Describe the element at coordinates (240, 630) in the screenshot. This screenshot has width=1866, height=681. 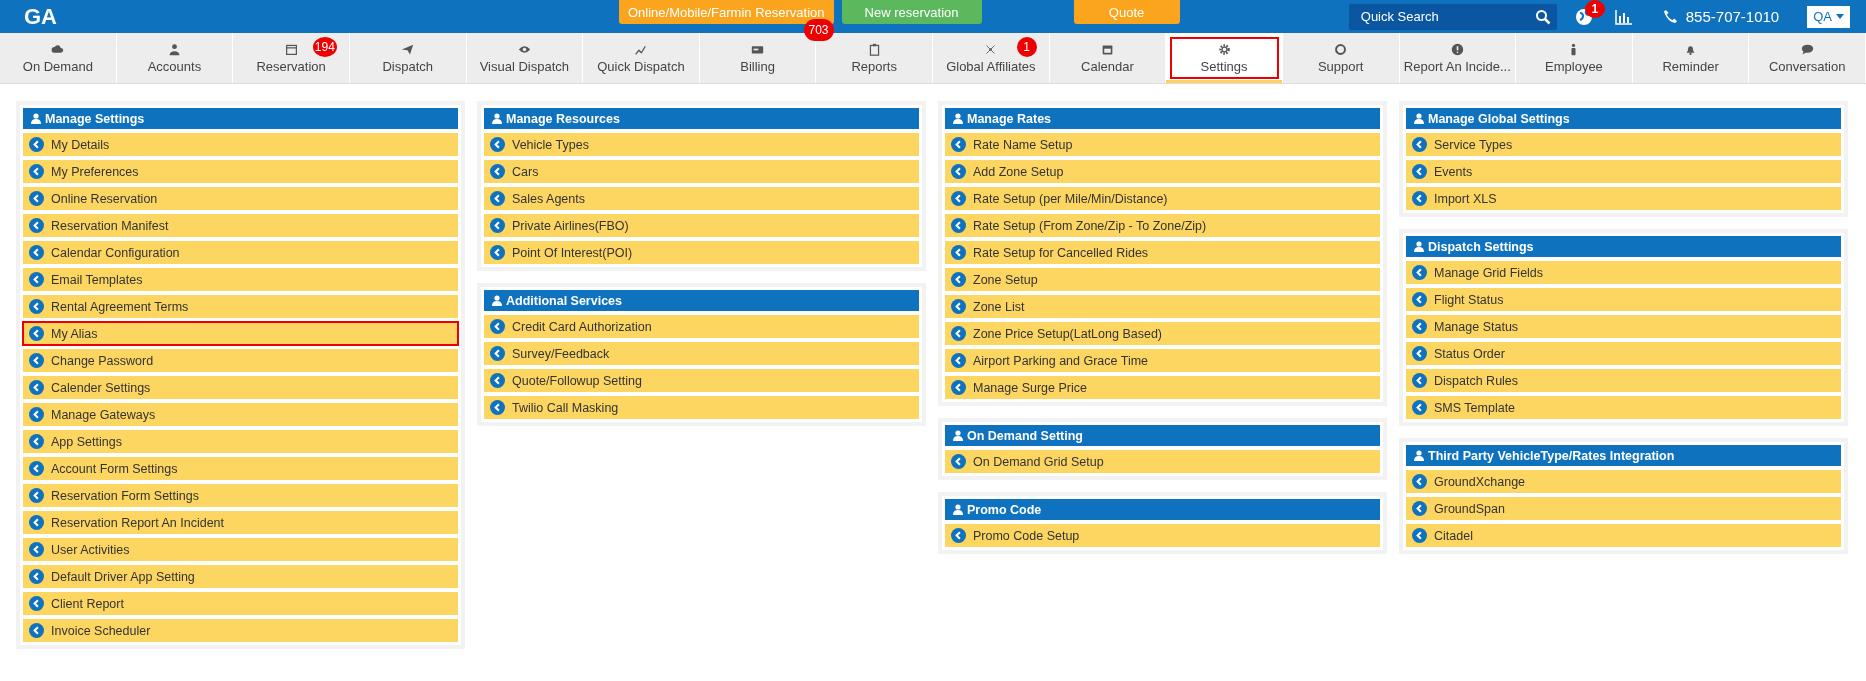
I see `settings-link: Invoice Scheduler` at that location.